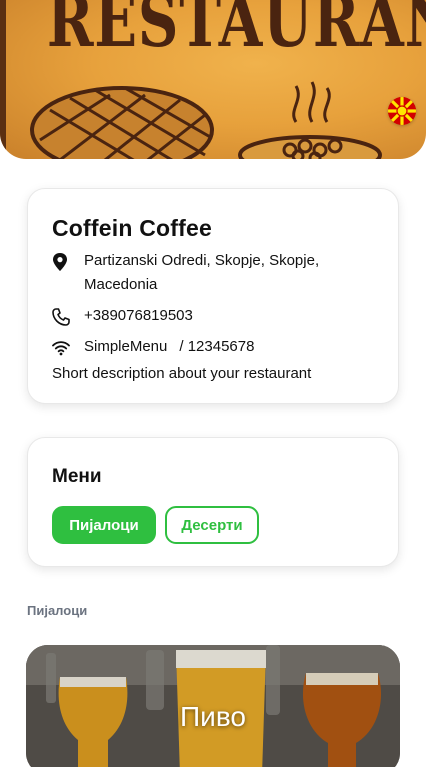 This screenshot has height=767, width=426. I want to click on hero-title: RESTAURANT, so click(236, 31).